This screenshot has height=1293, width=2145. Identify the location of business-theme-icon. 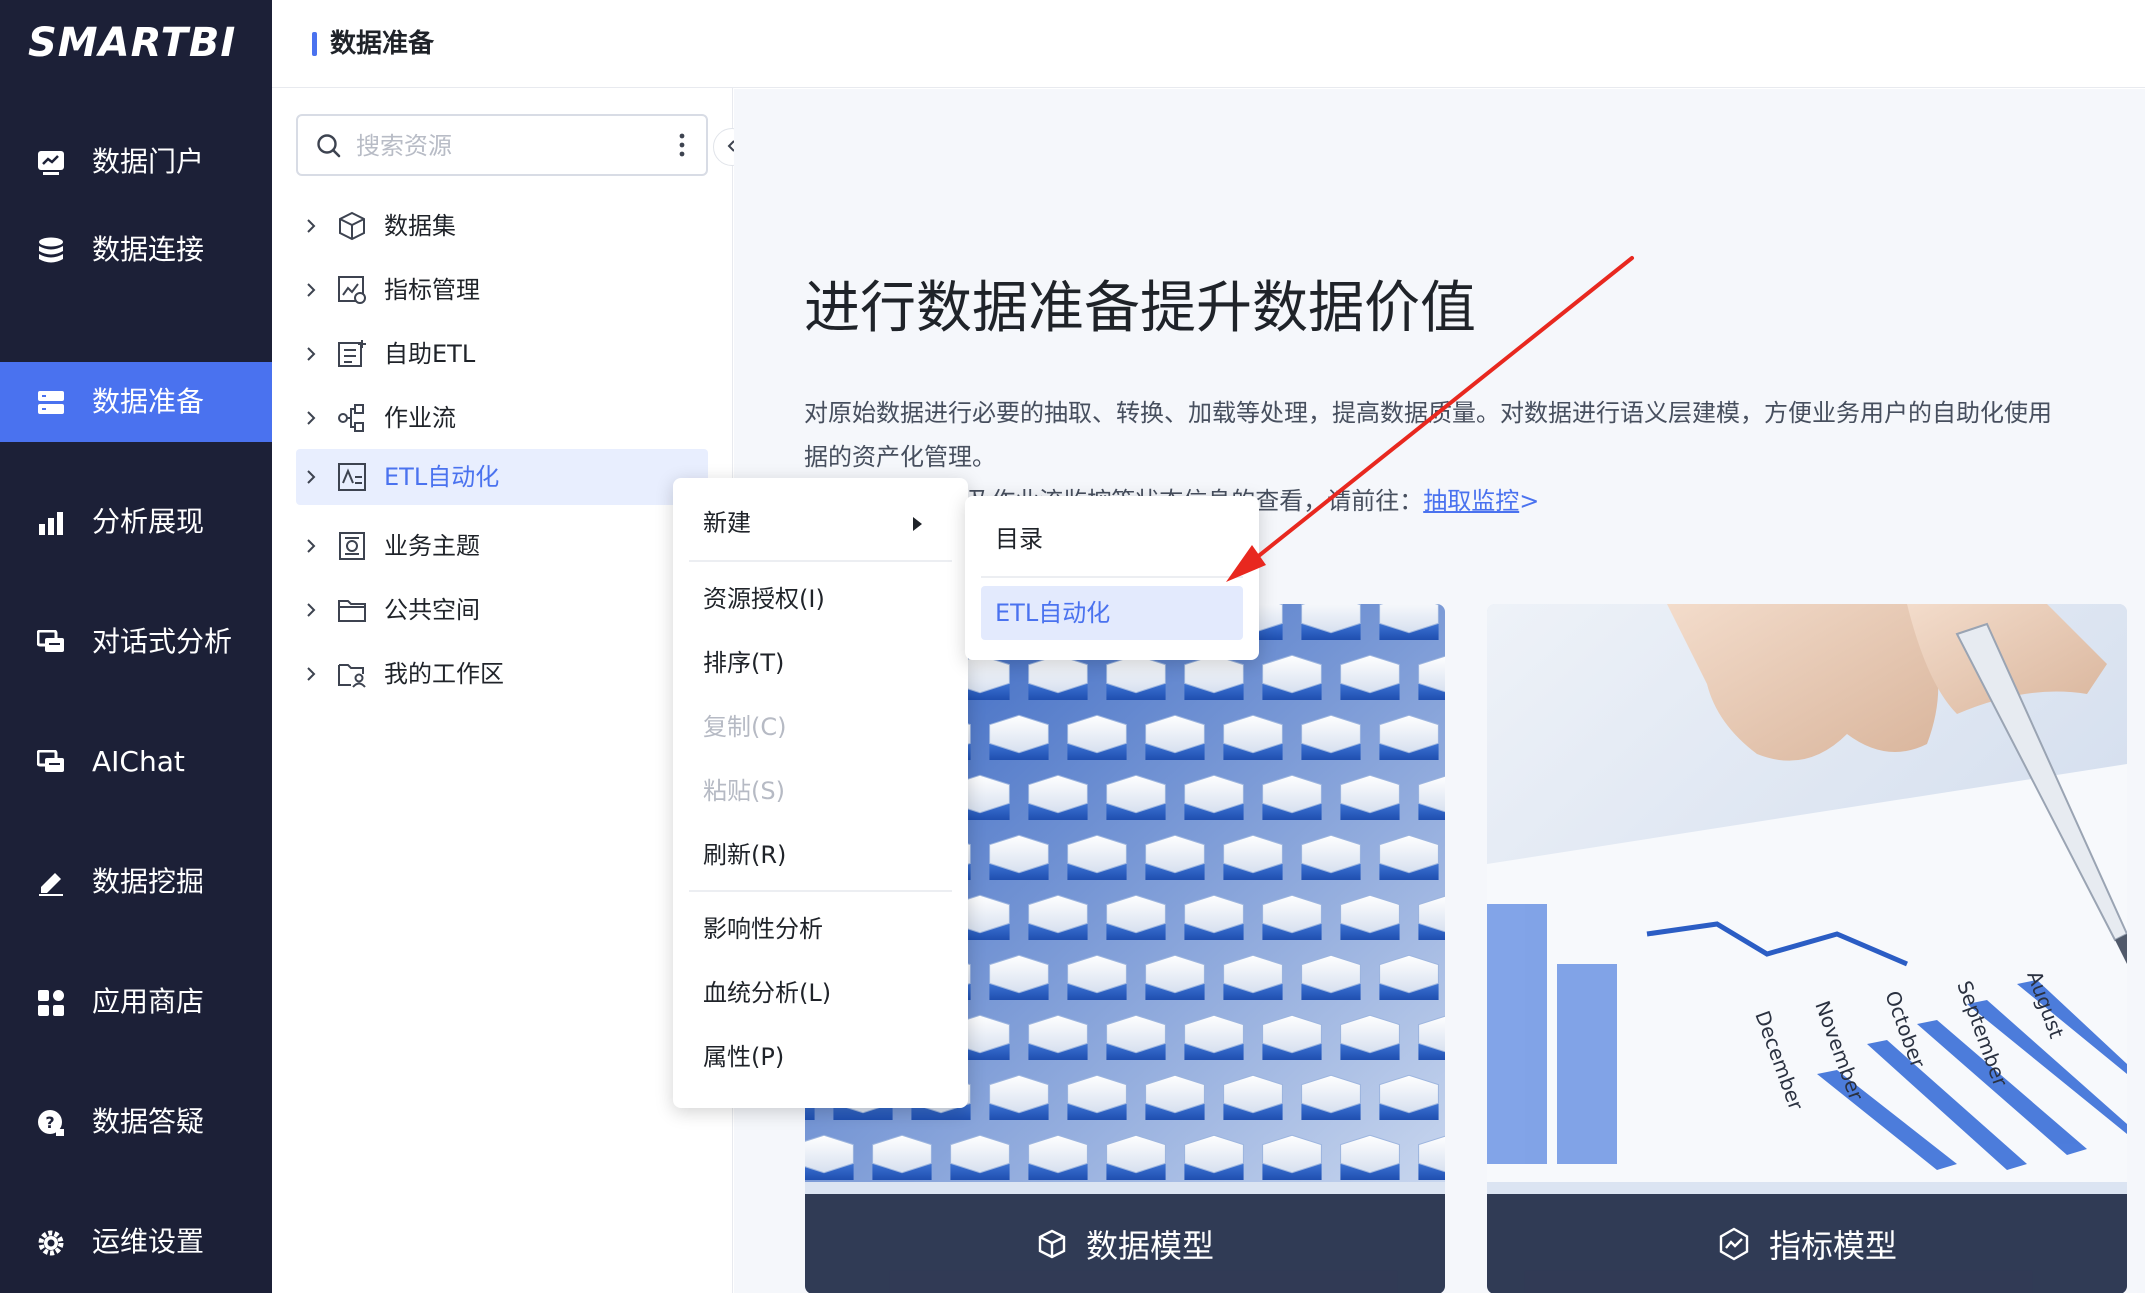
(352, 546).